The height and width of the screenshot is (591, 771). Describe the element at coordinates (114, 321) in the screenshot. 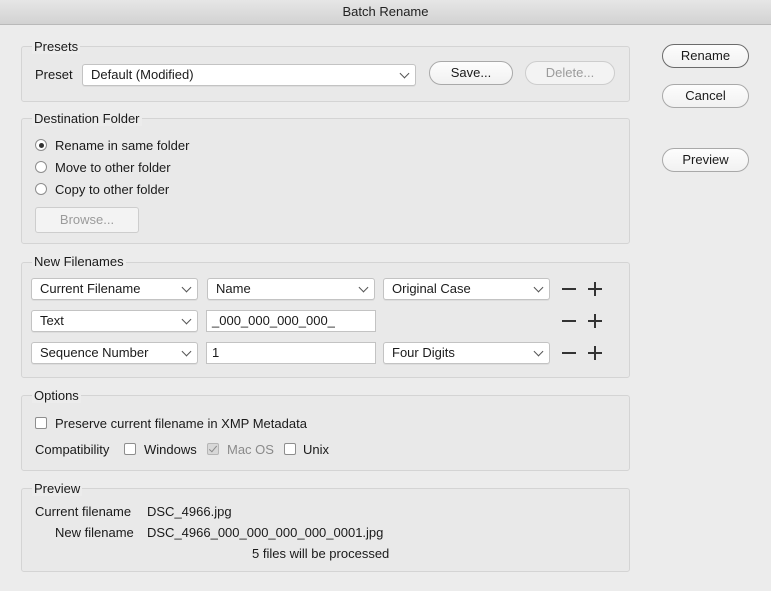

I see `row2-type-select: Text` at that location.